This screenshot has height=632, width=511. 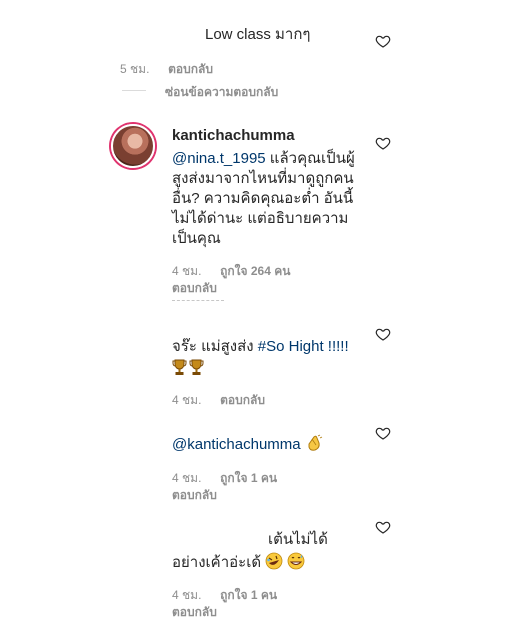 What do you see at coordinates (221, 92) in the screenshot?
I see `hide-replies-button: ซ่อนข้อความตอบกลับ` at bounding box center [221, 92].